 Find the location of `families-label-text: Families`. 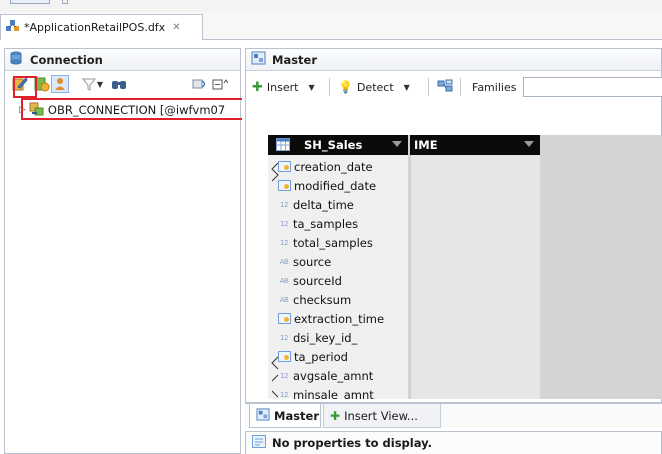

families-label-text: Families is located at coordinates (494, 87).